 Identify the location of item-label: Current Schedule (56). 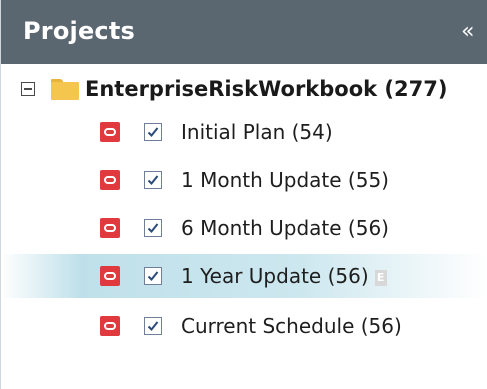
(291, 326).